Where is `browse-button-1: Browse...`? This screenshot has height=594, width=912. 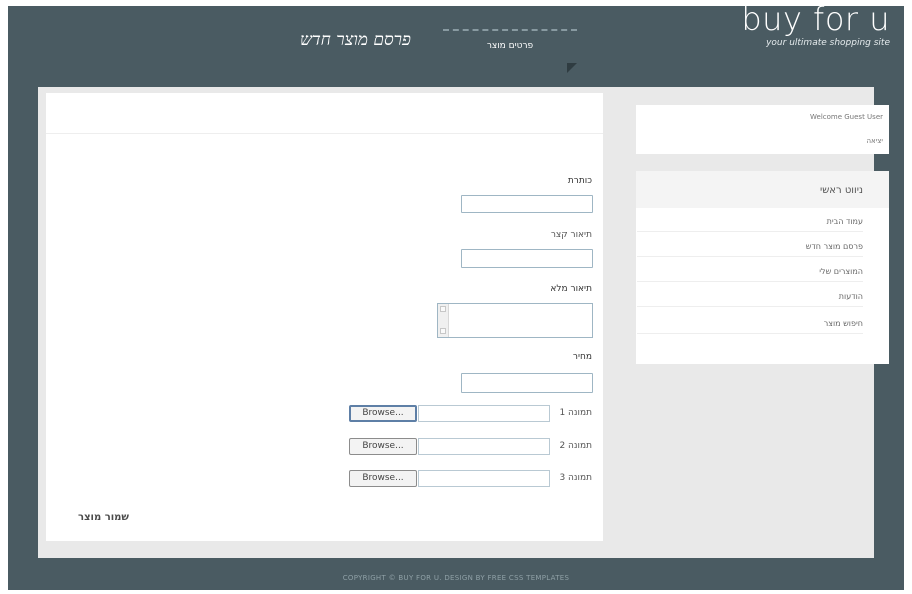
browse-button-1: Browse... is located at coordinates (383, 413).